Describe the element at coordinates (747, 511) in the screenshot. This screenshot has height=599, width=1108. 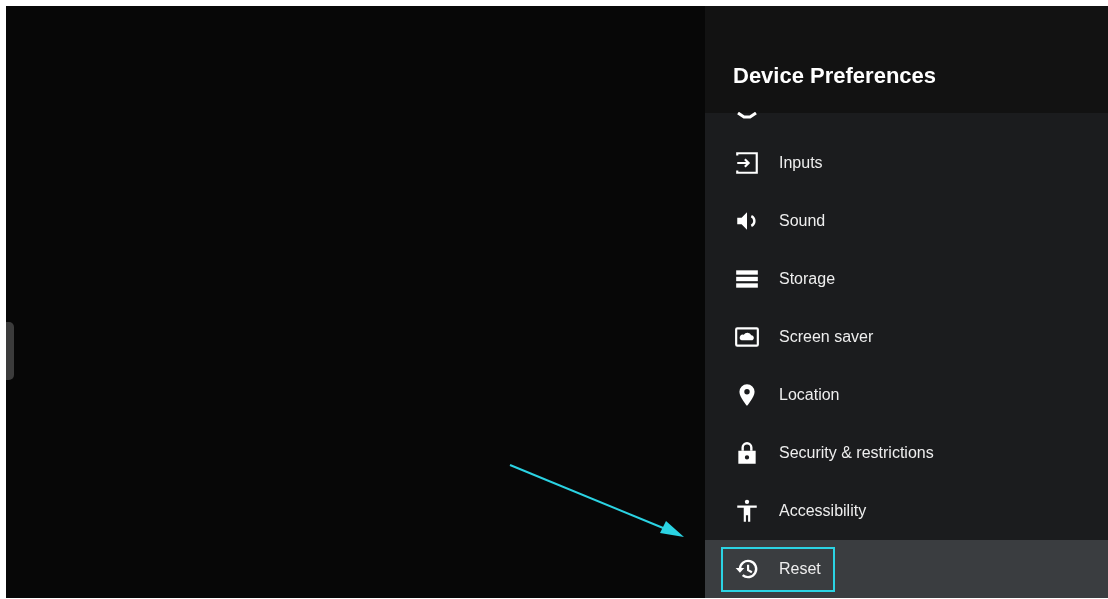
I see `accessibility-icon` at that location.